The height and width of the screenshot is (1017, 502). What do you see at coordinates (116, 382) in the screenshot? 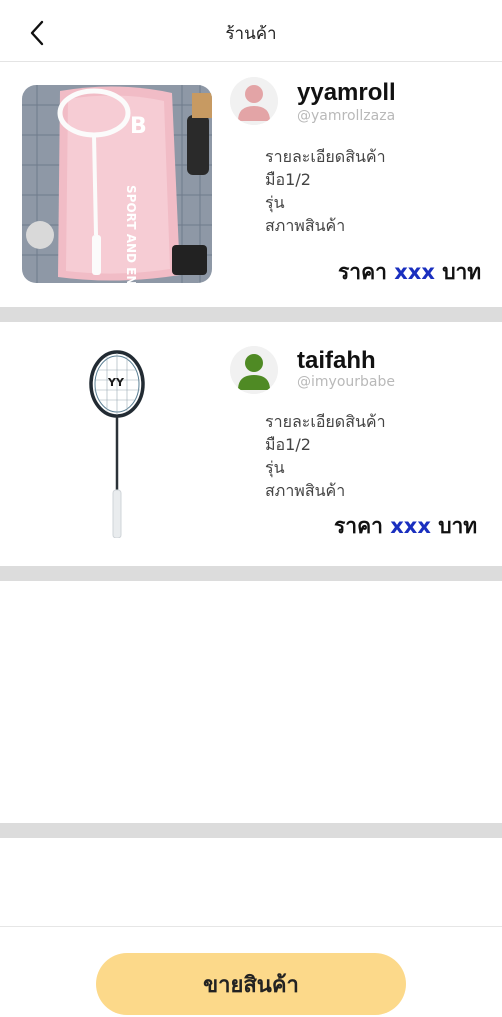
I see `svg-text: YY` at bounding box center [116, 382].